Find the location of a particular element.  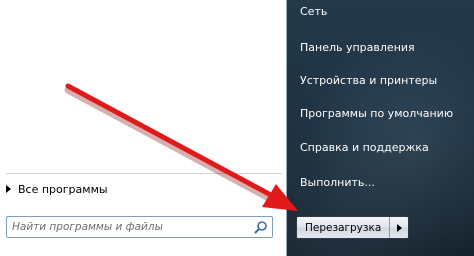

all-programs-button: Все программы is located at coordinates (57, 189).